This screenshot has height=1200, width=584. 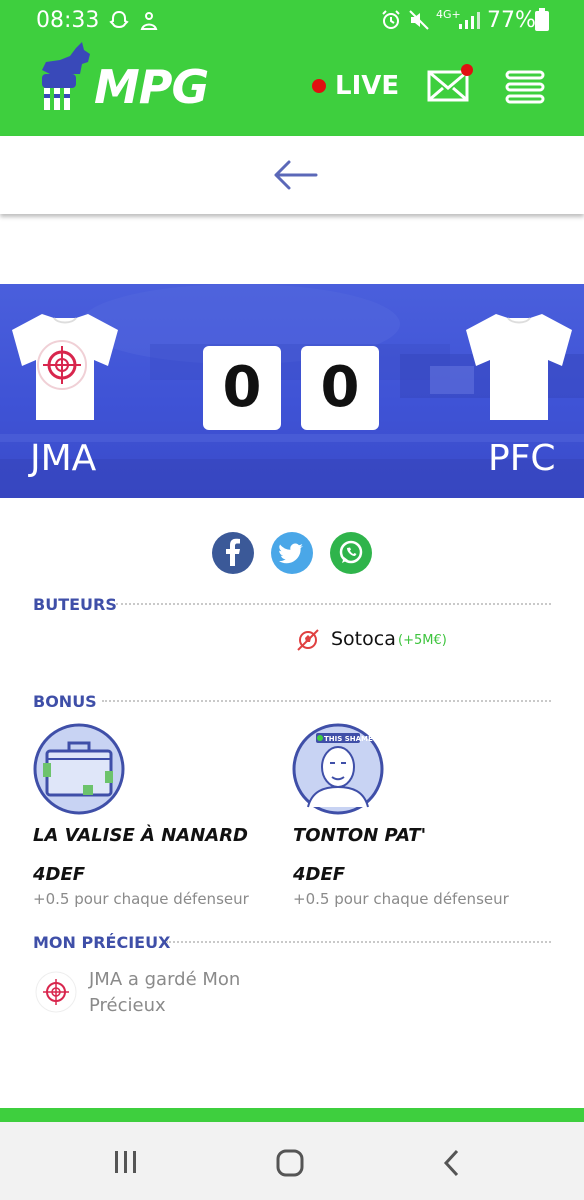 I want to click on notification-icon, so click(x=149, y=21).